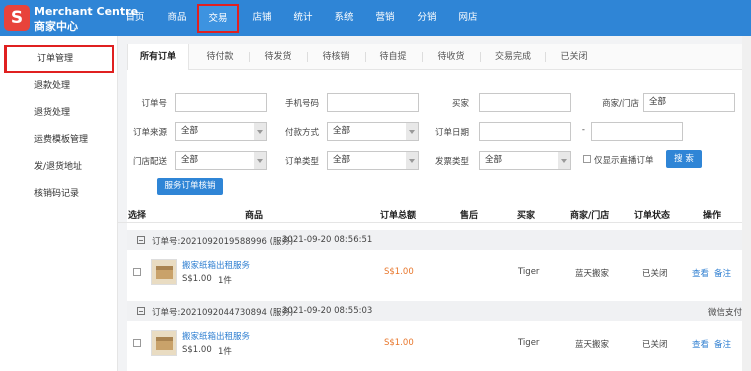  What do you see at coordinates (373, 160) in the screenshot?
I see `order-type-select: 全部` at bounding box center [373, 160].